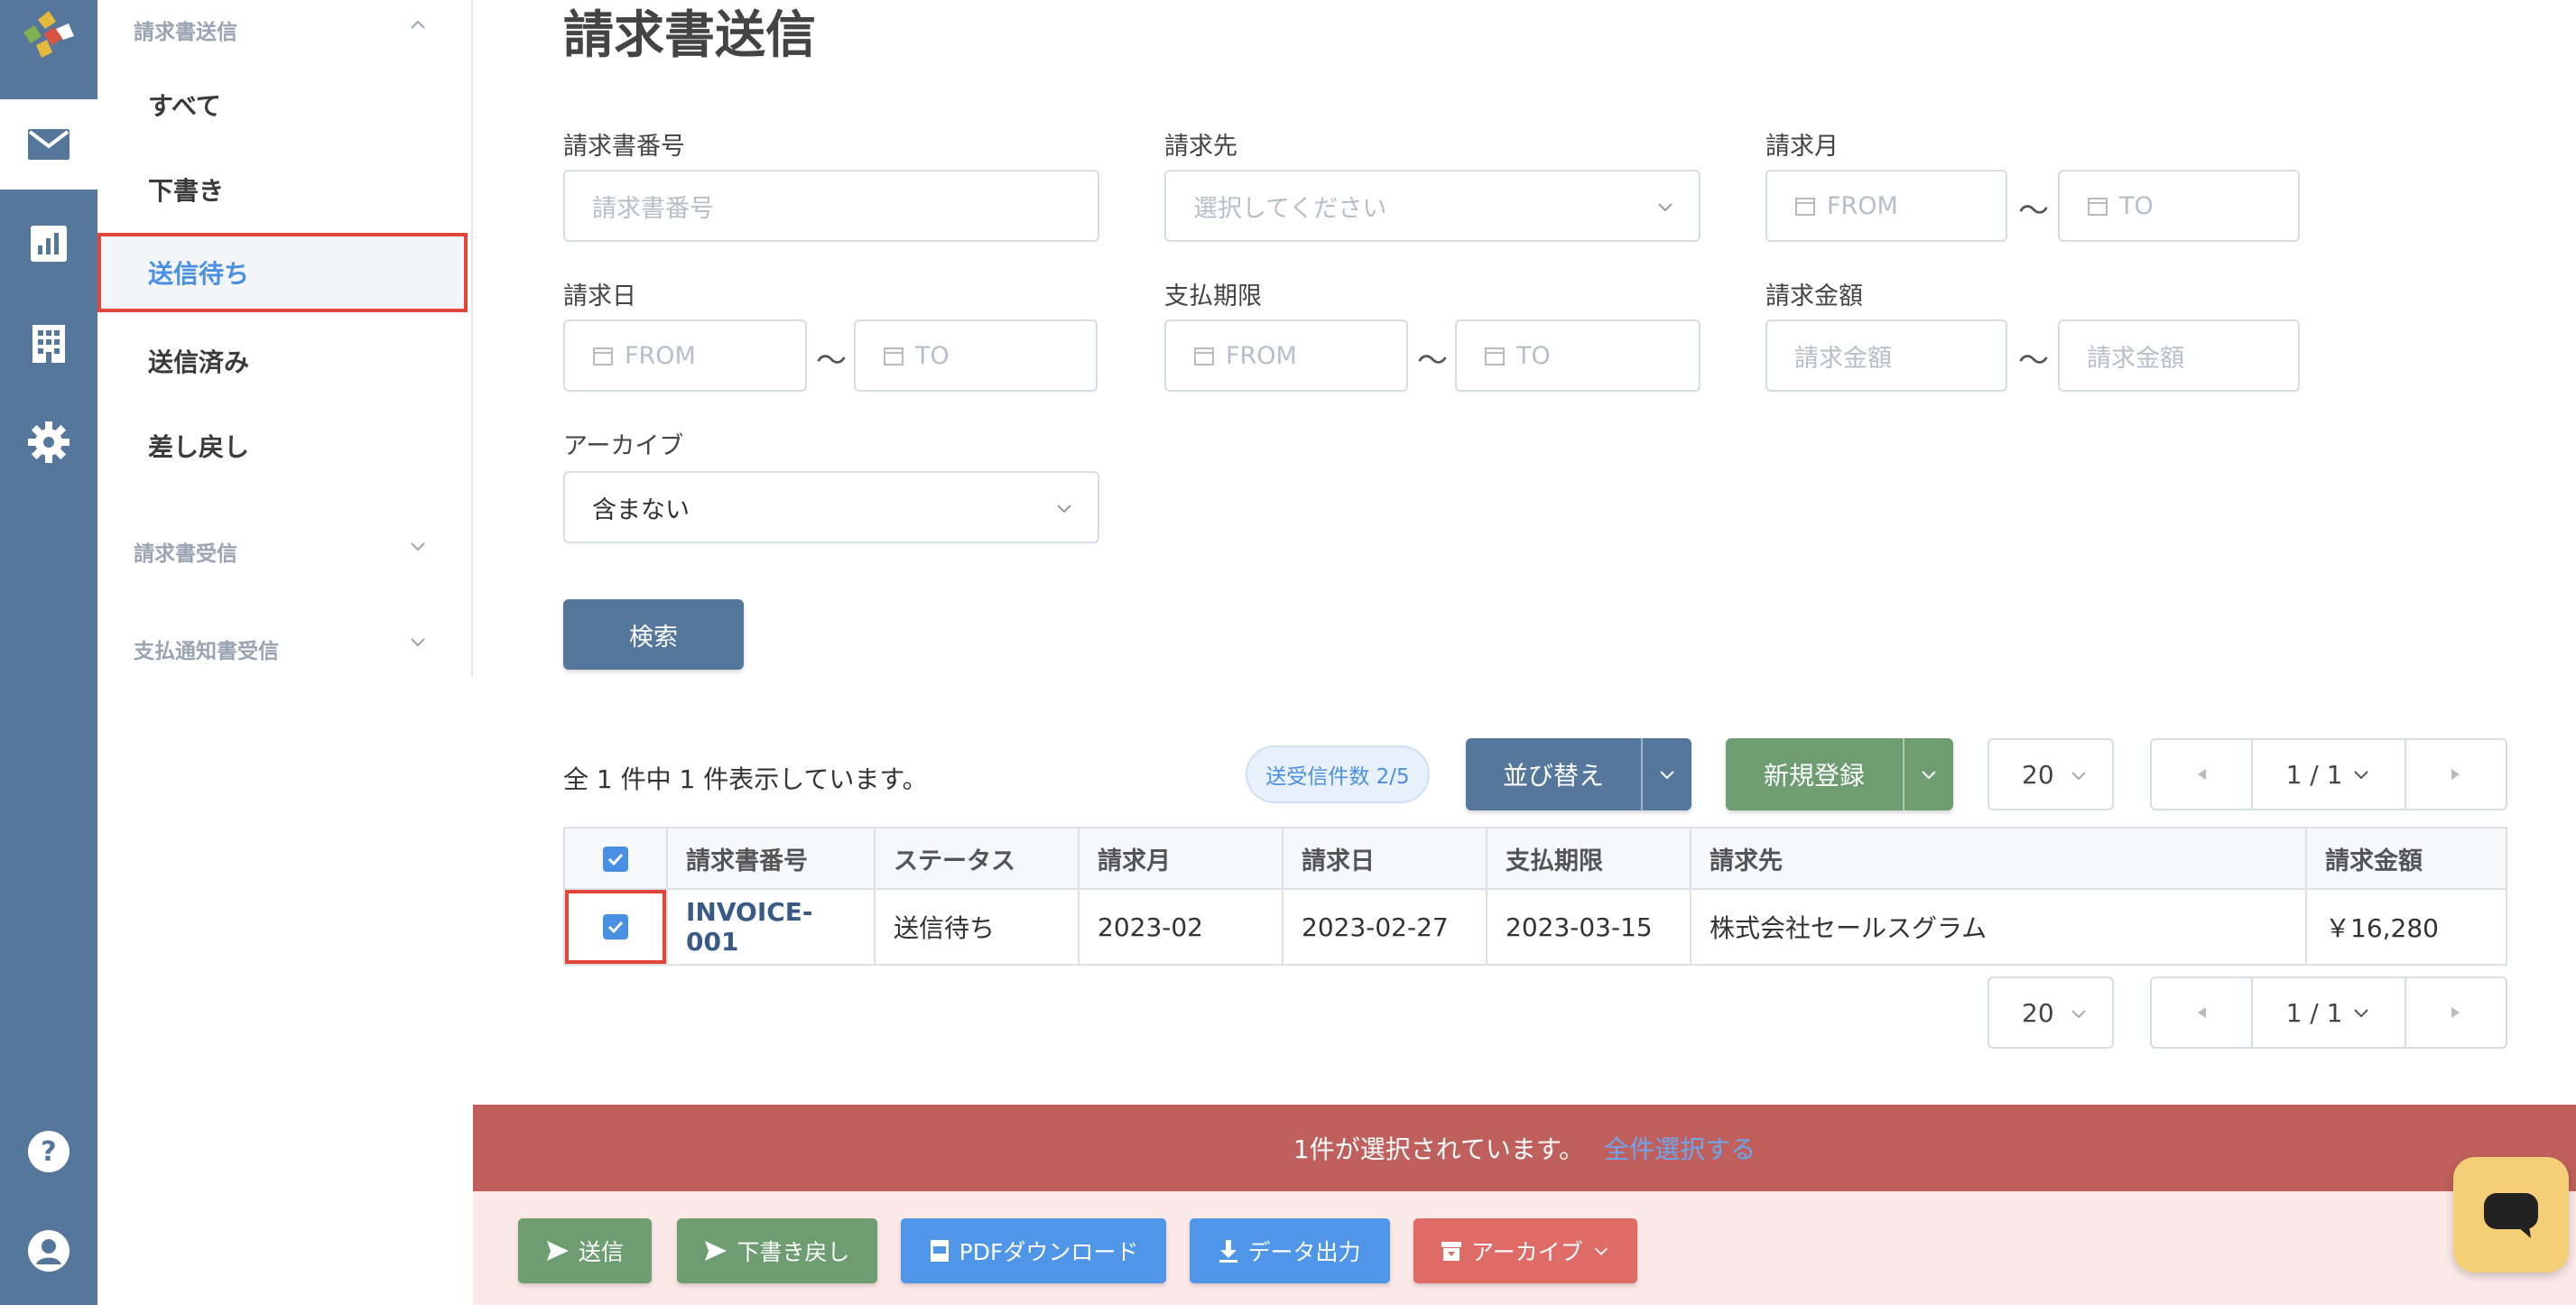  What do you see at coordinates (49, 36) in the screenshot?
I see `app-logo-icon` at bounding box center [49, 36].